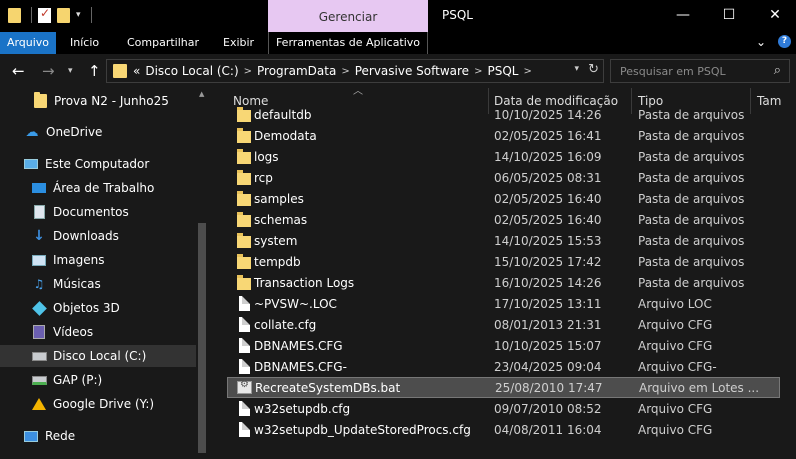 The image size is (796, 459). Describe the element at coordinates (104, 404) in the screenshot. I see `sidebar-item-label: Google Drive (Y:)` at that location.